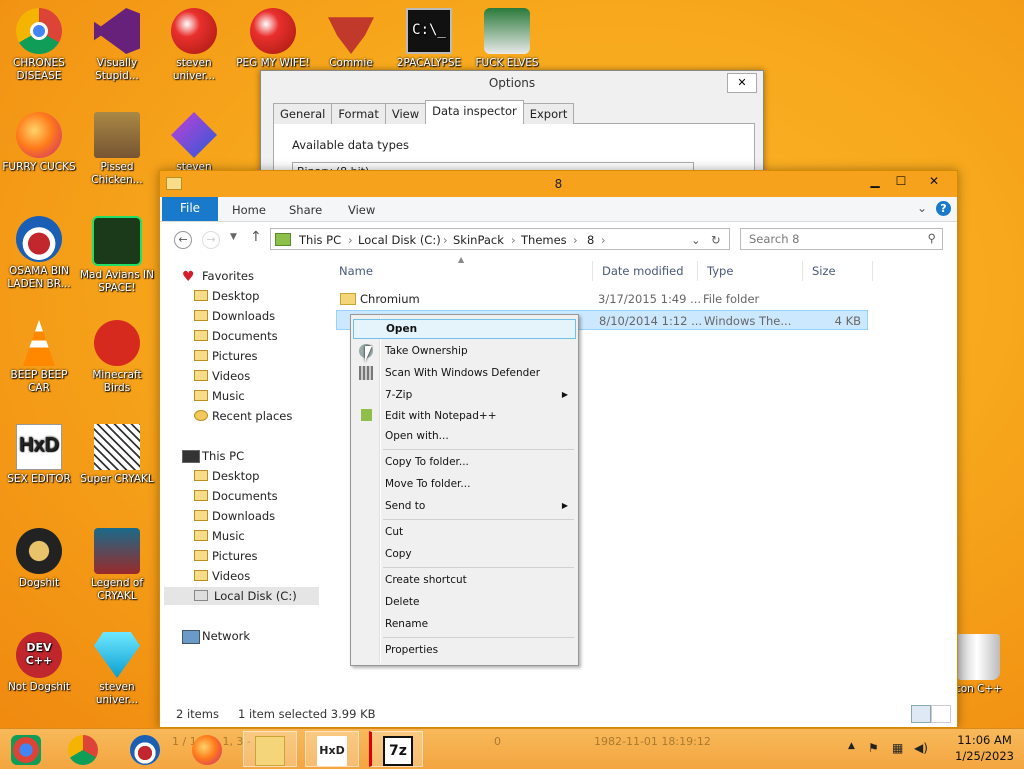 This screenshot has width=1024, height=769. I want to click on breadcrumb-skinpack: SkinPack, so click(478, 240).